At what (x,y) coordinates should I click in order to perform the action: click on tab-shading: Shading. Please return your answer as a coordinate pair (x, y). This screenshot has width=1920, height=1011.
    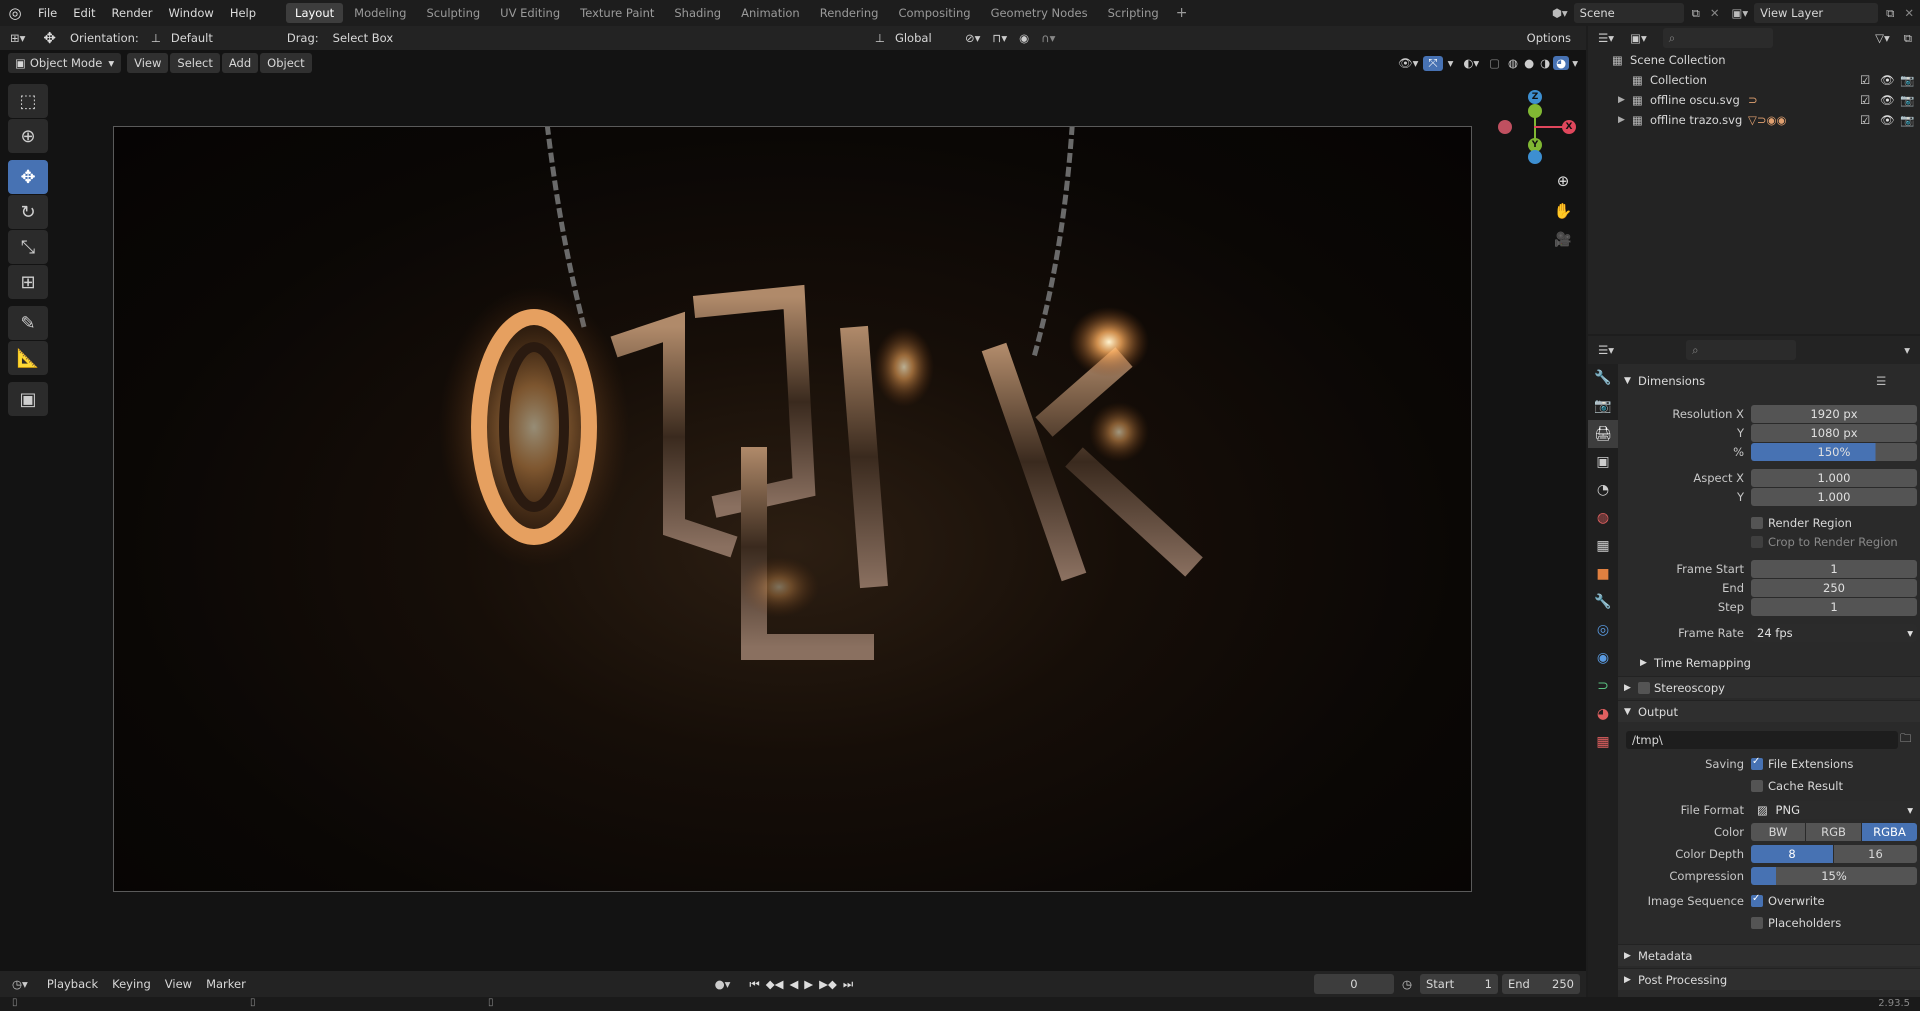
    Looking at the image, I should click on (697, 13).